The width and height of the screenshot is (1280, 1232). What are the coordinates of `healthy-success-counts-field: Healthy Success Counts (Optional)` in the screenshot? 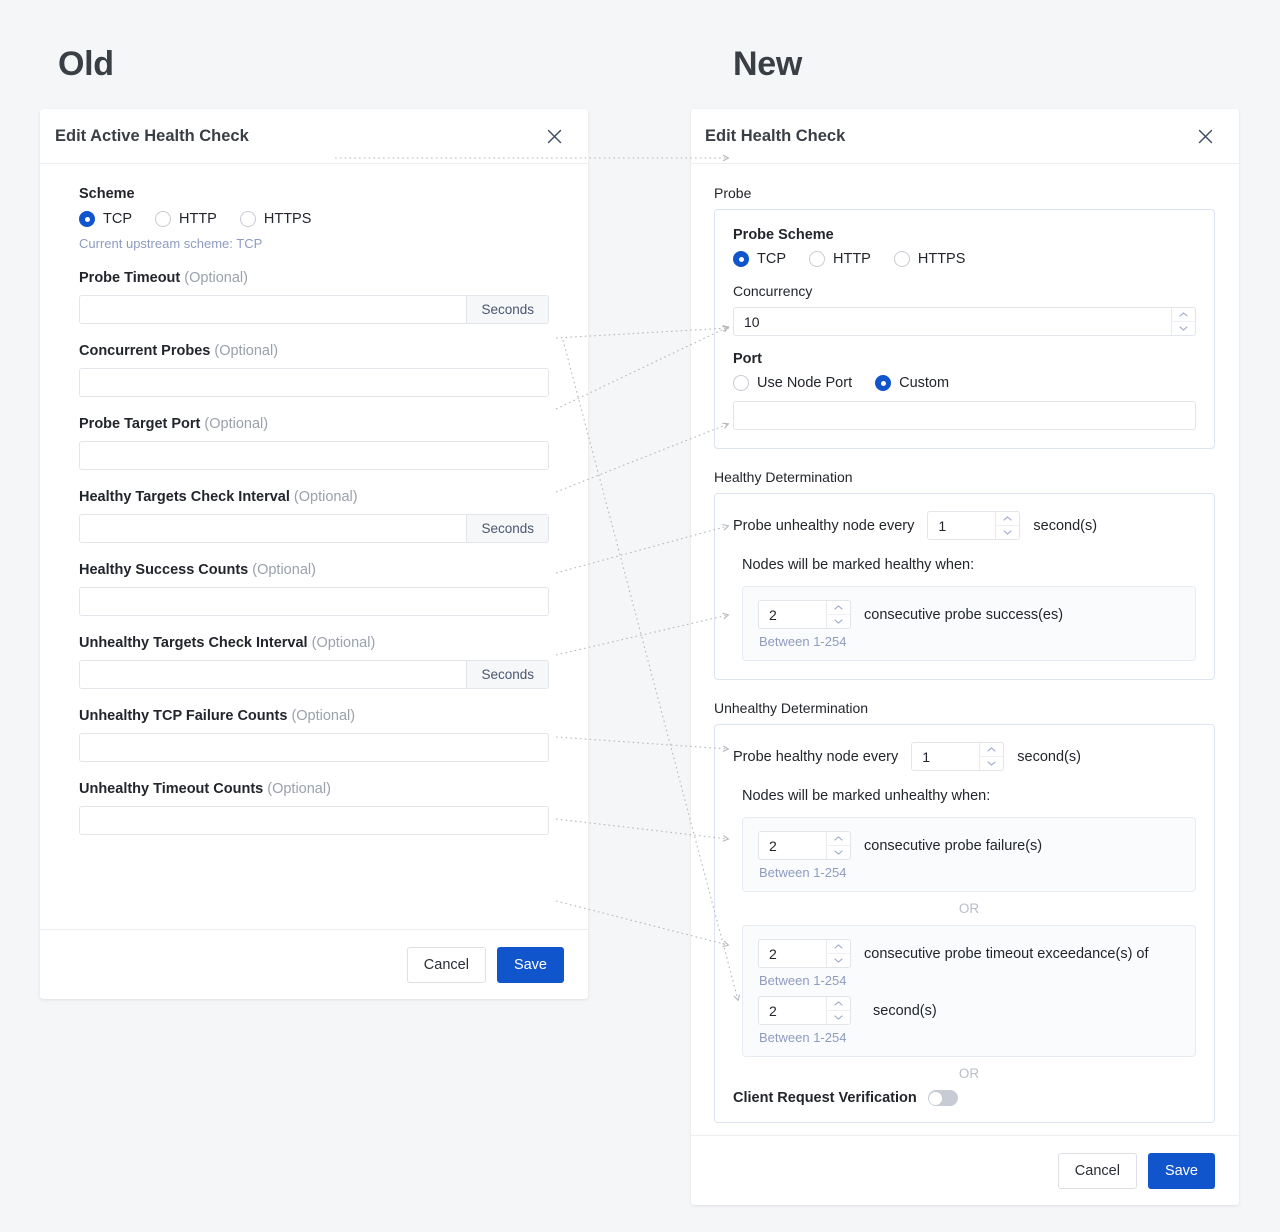 It's located at (314, 589).